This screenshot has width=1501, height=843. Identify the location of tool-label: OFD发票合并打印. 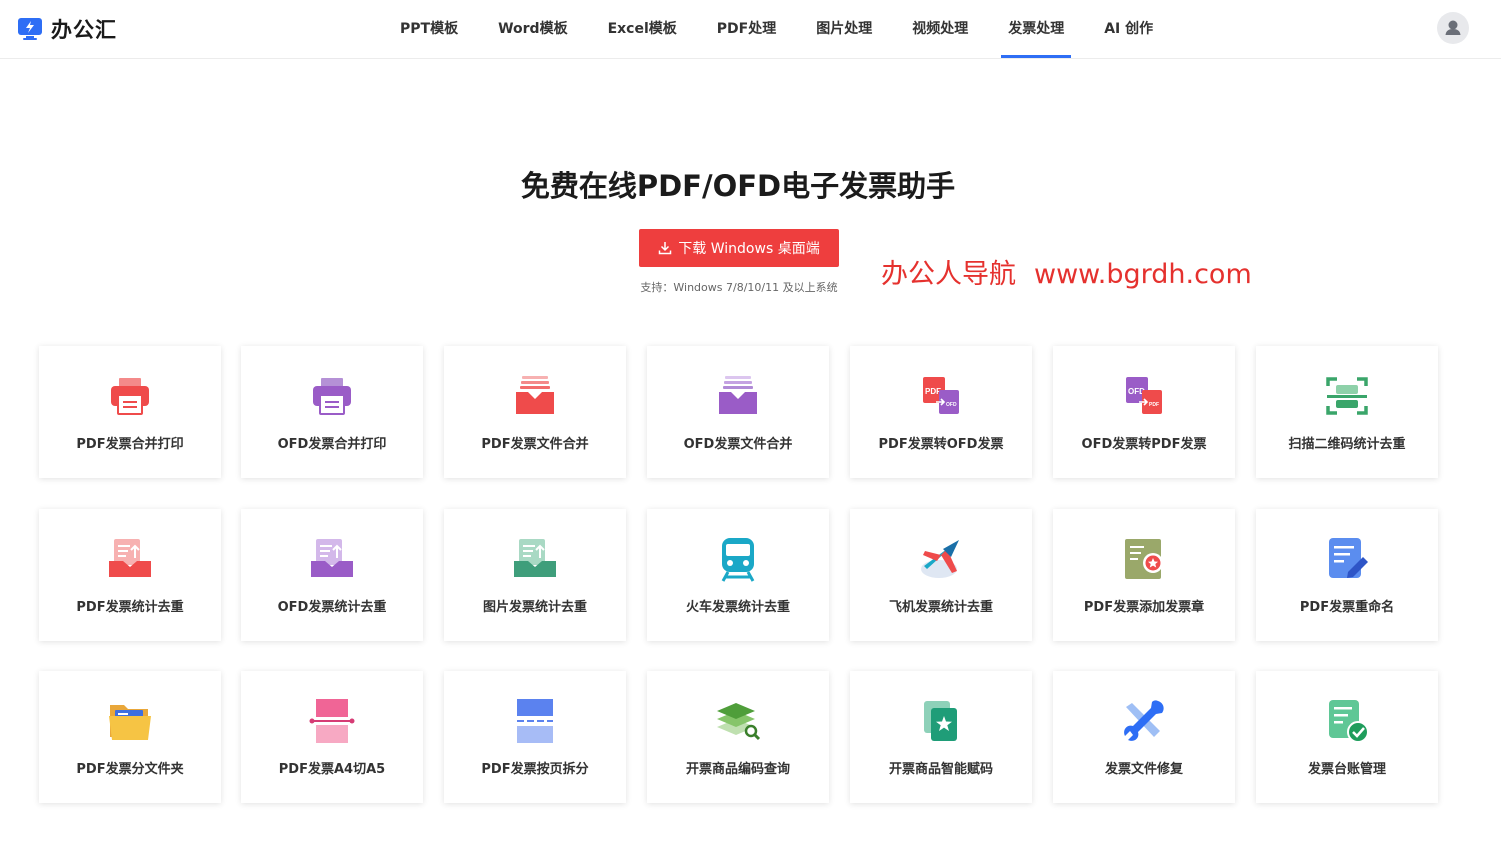
(332, 444).